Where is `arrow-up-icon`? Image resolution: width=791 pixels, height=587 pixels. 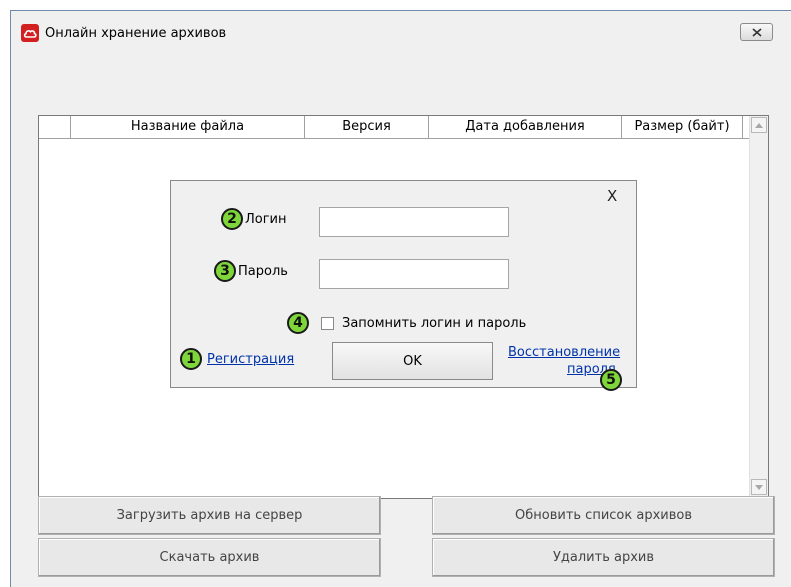 arrow-up-icon is located at coordinates (759, 125).